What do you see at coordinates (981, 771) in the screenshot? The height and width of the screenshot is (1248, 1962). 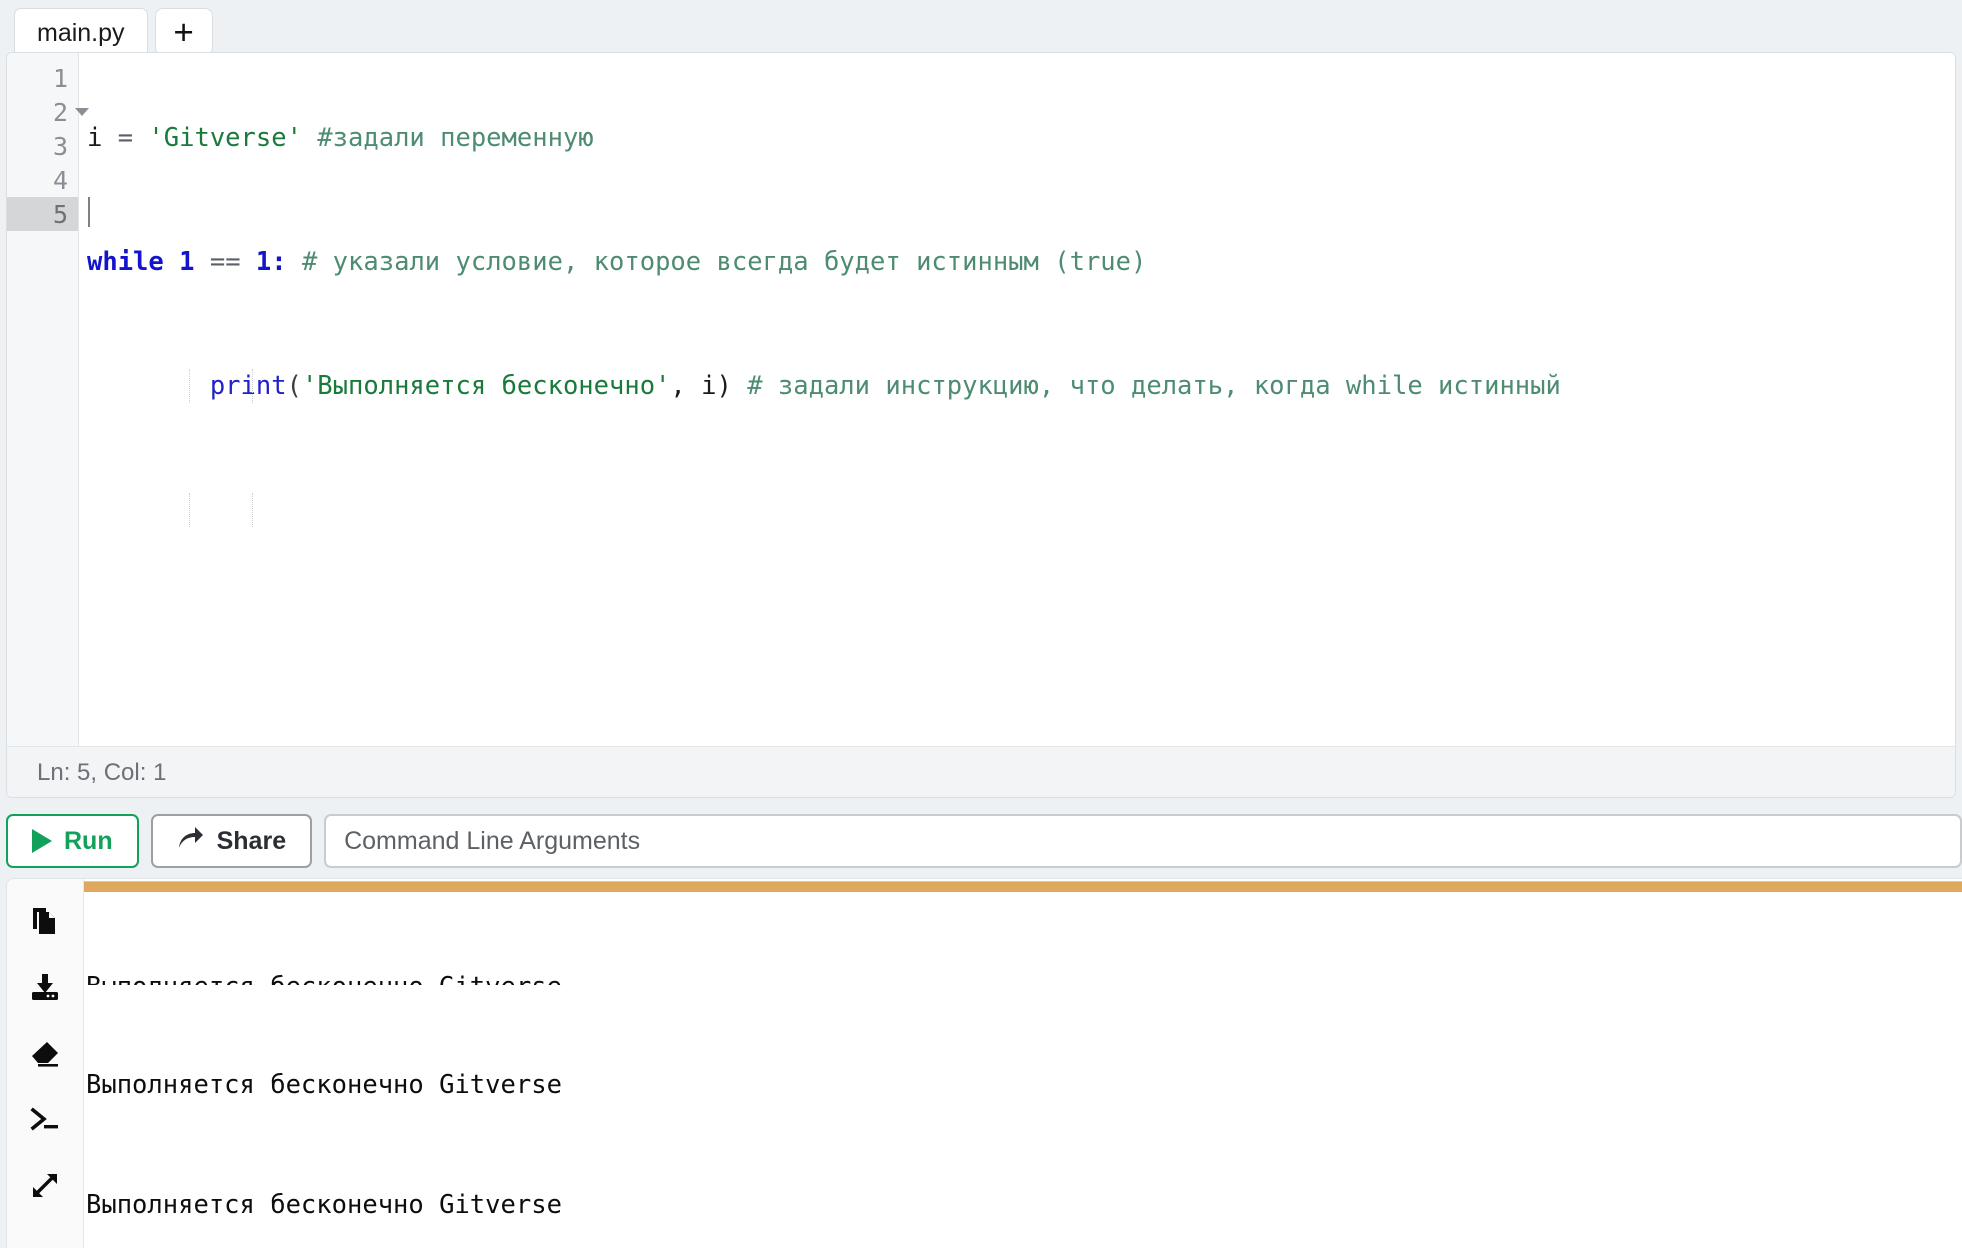 I see `editor-status-bar: Ln: 5, Col: 1` at bounding box center [981, 771].